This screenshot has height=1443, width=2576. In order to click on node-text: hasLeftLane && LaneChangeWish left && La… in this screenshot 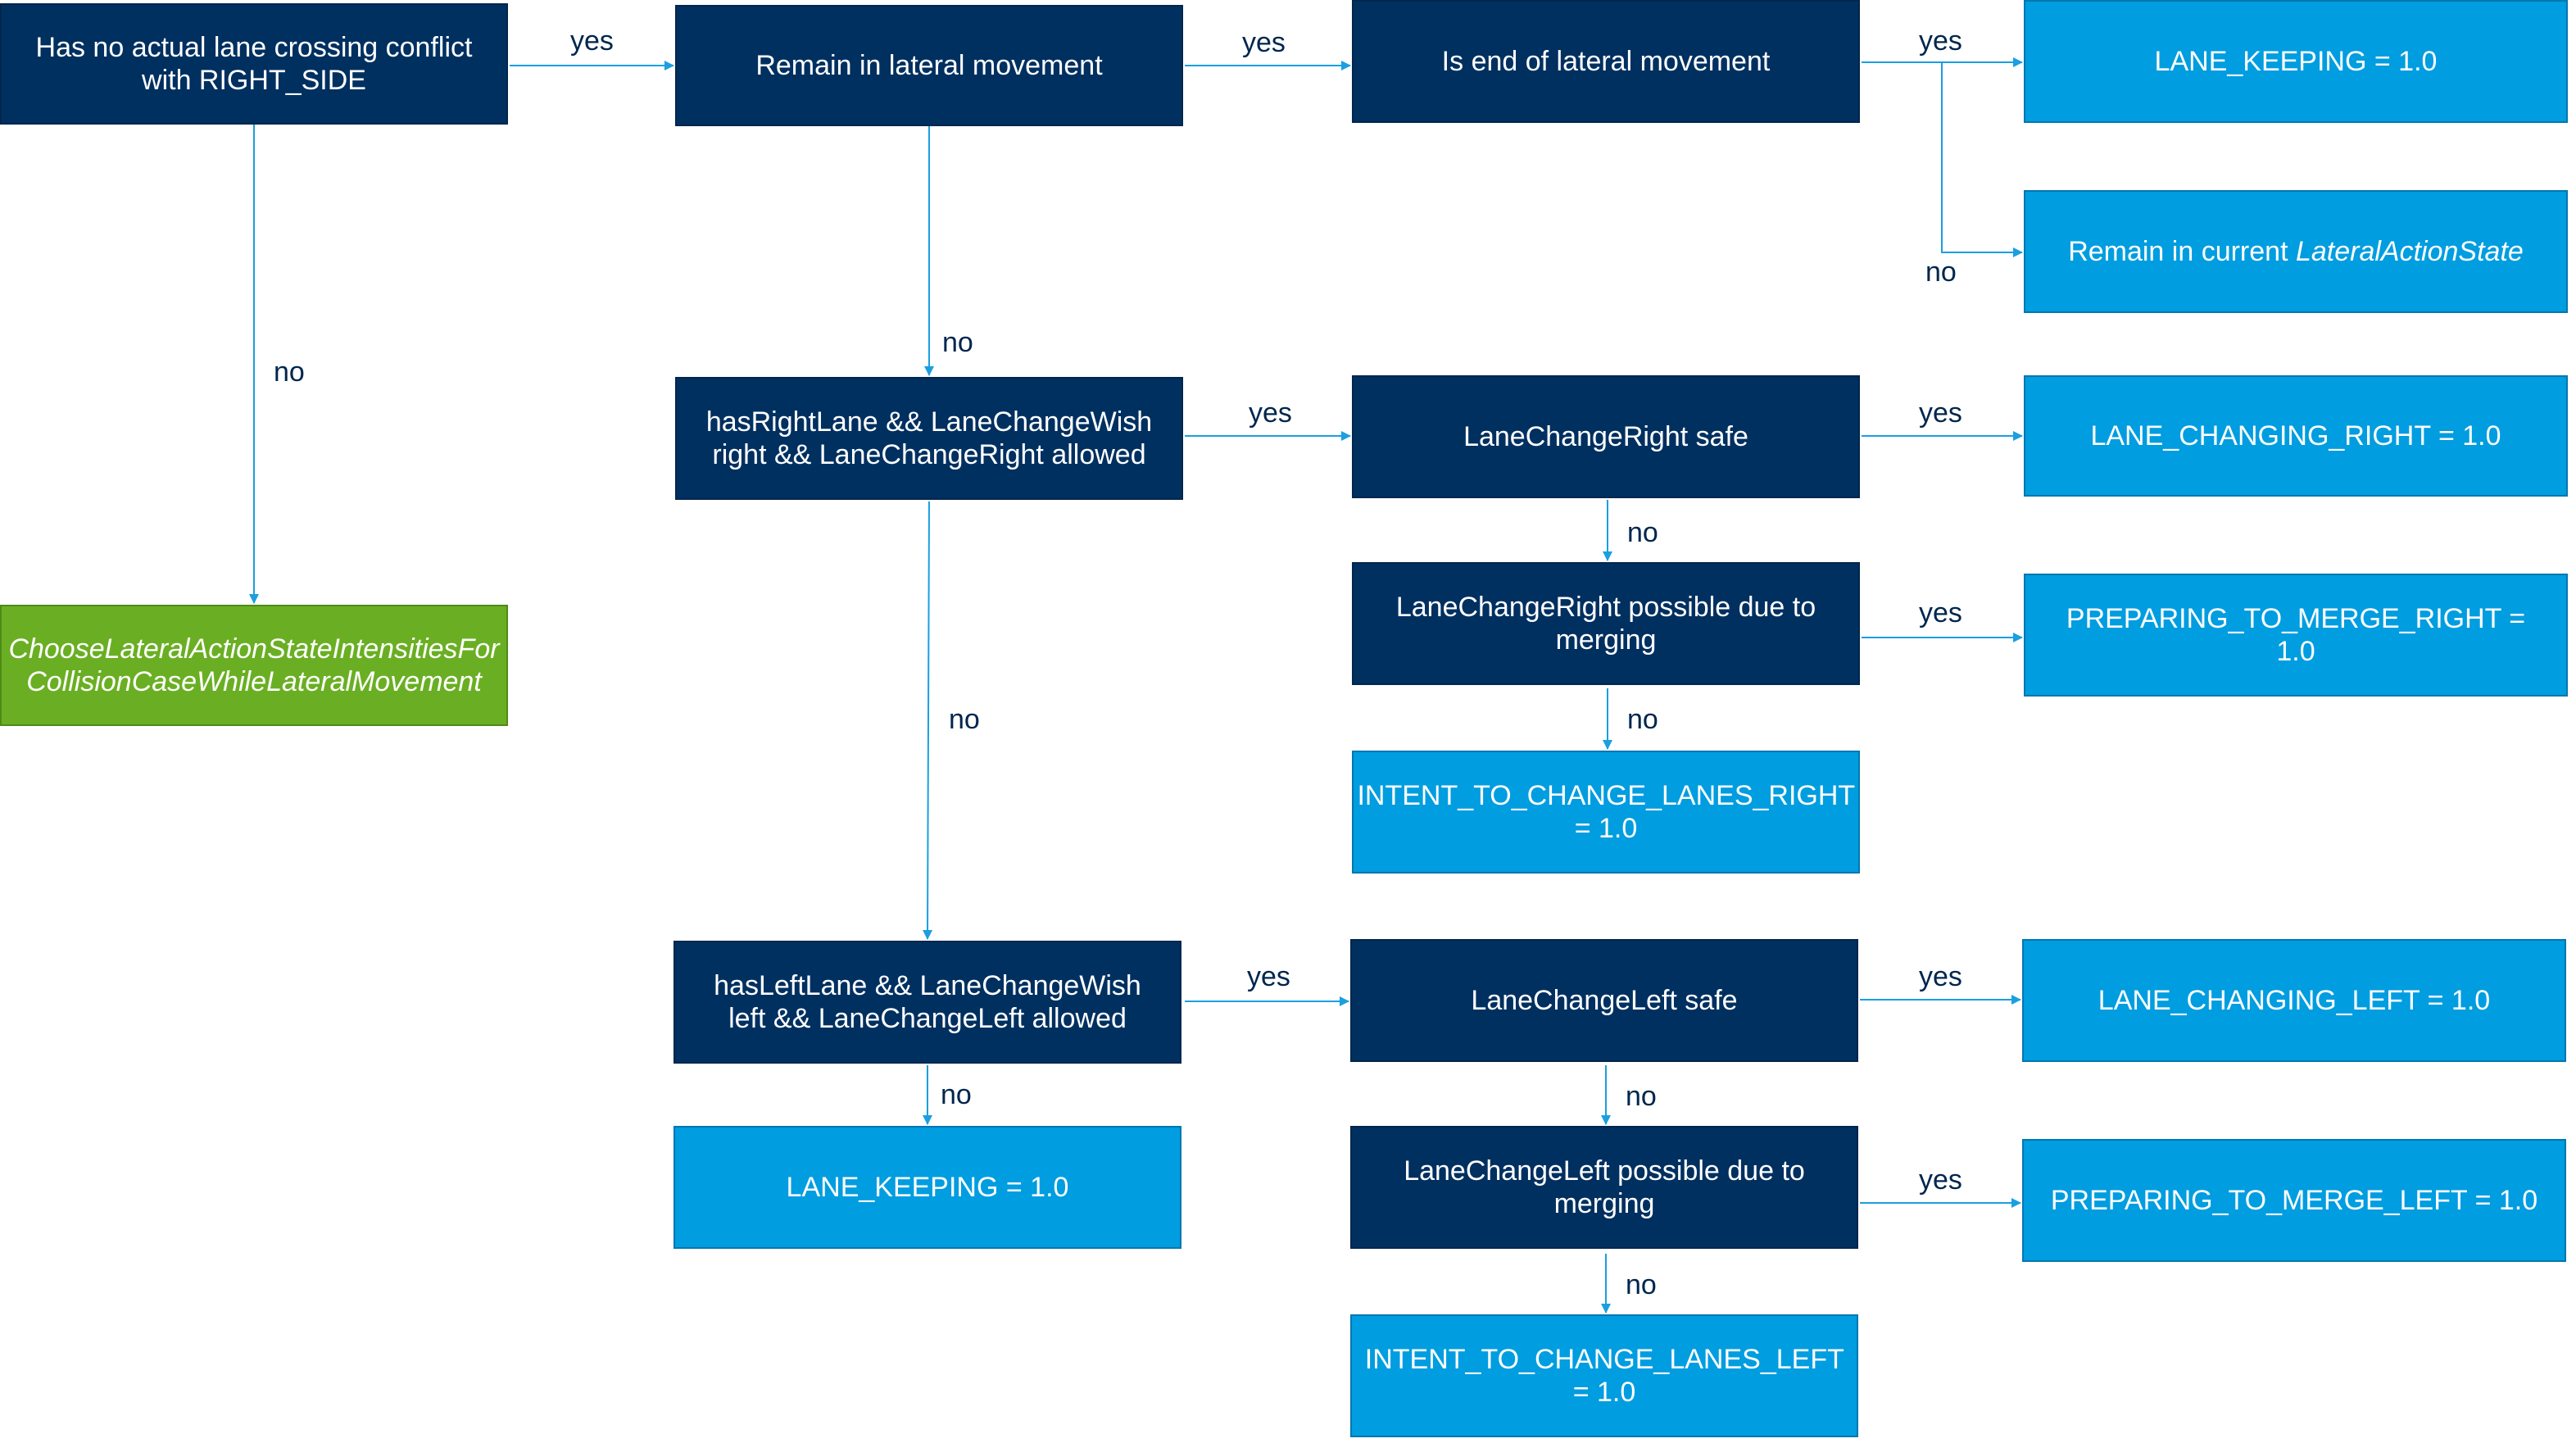, I will do `click(928, 1002)`.